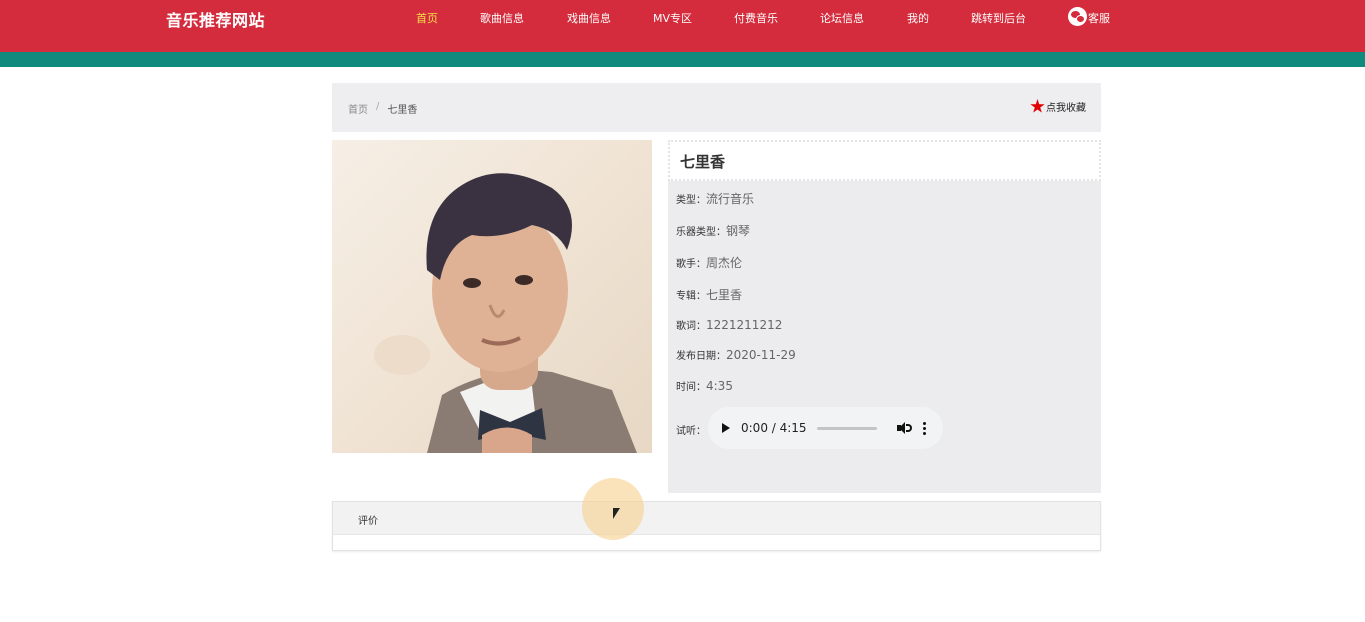 The height and width of the screenshot is (622, 1365). I want to click on field-lyrics: 歌词：1221211212, so click(729, 324).